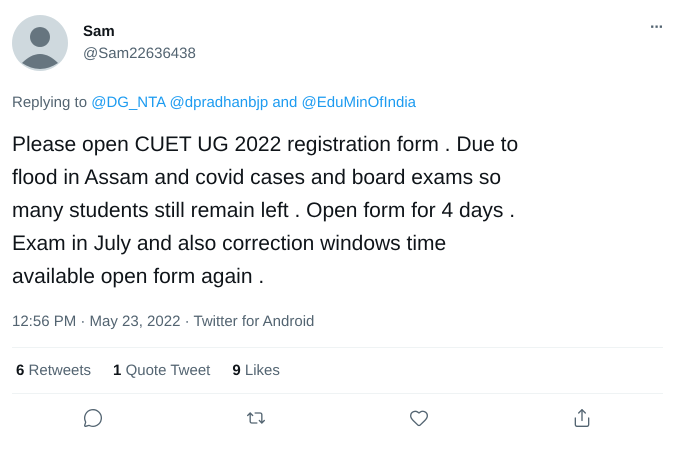  Describe the element at coordinates (54, 370) in the screenshot. I see `tweet-stat: 6 Retweets` at that location.